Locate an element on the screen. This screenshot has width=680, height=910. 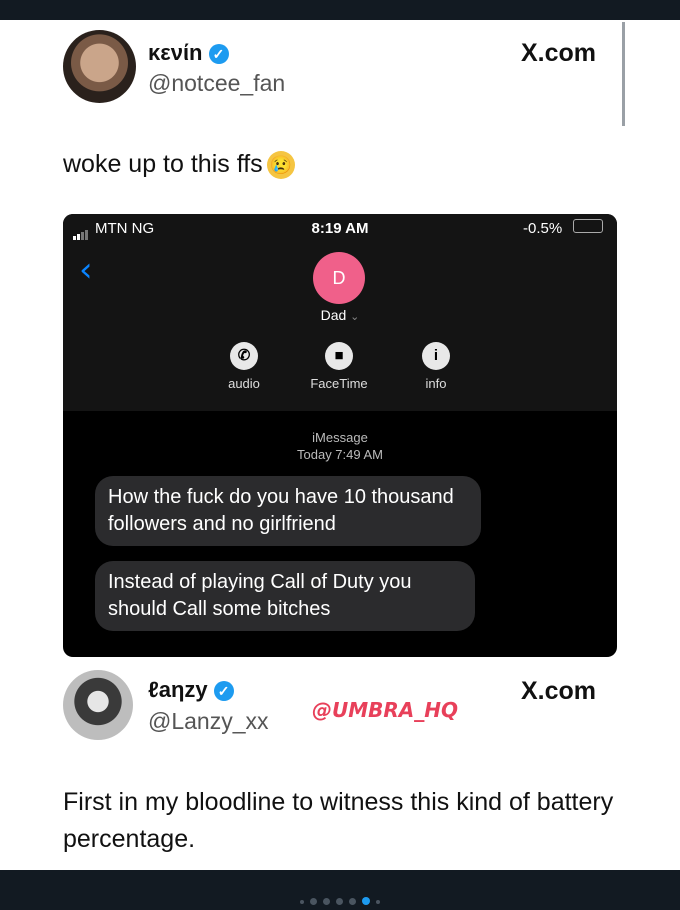
audio-call-button: ✆ audio is located at coordinates (244, 366).